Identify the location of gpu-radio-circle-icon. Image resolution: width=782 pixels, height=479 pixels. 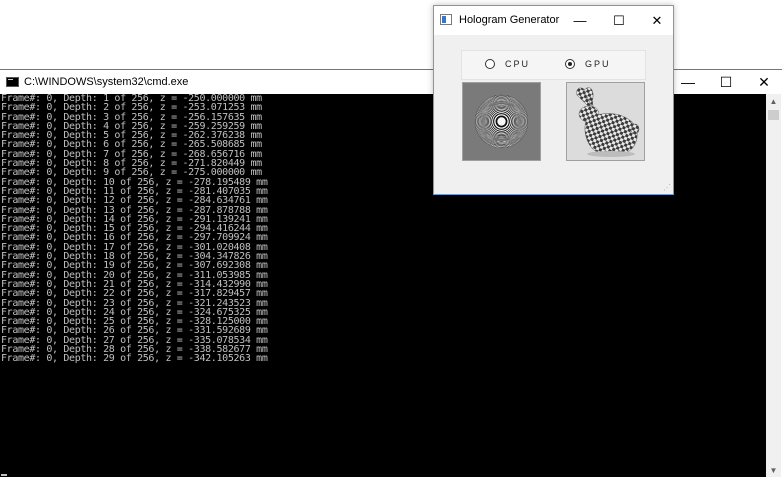
(570, 64).